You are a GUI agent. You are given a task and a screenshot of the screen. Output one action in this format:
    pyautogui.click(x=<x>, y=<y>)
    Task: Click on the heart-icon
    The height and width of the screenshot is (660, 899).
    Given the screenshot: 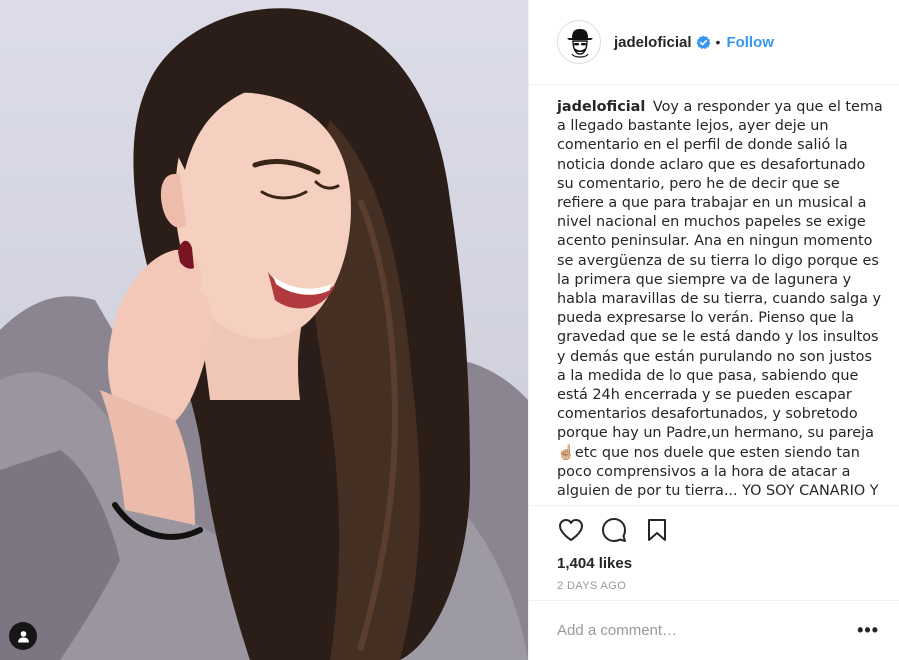 What is the action you would take?
    pyautogui.click(x=571, y=530)
    